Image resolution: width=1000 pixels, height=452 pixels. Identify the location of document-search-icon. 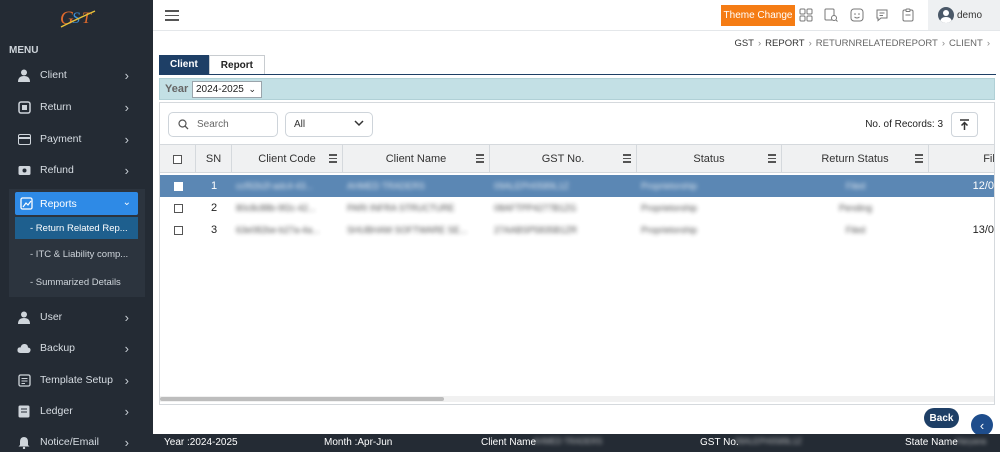
(831, 15).